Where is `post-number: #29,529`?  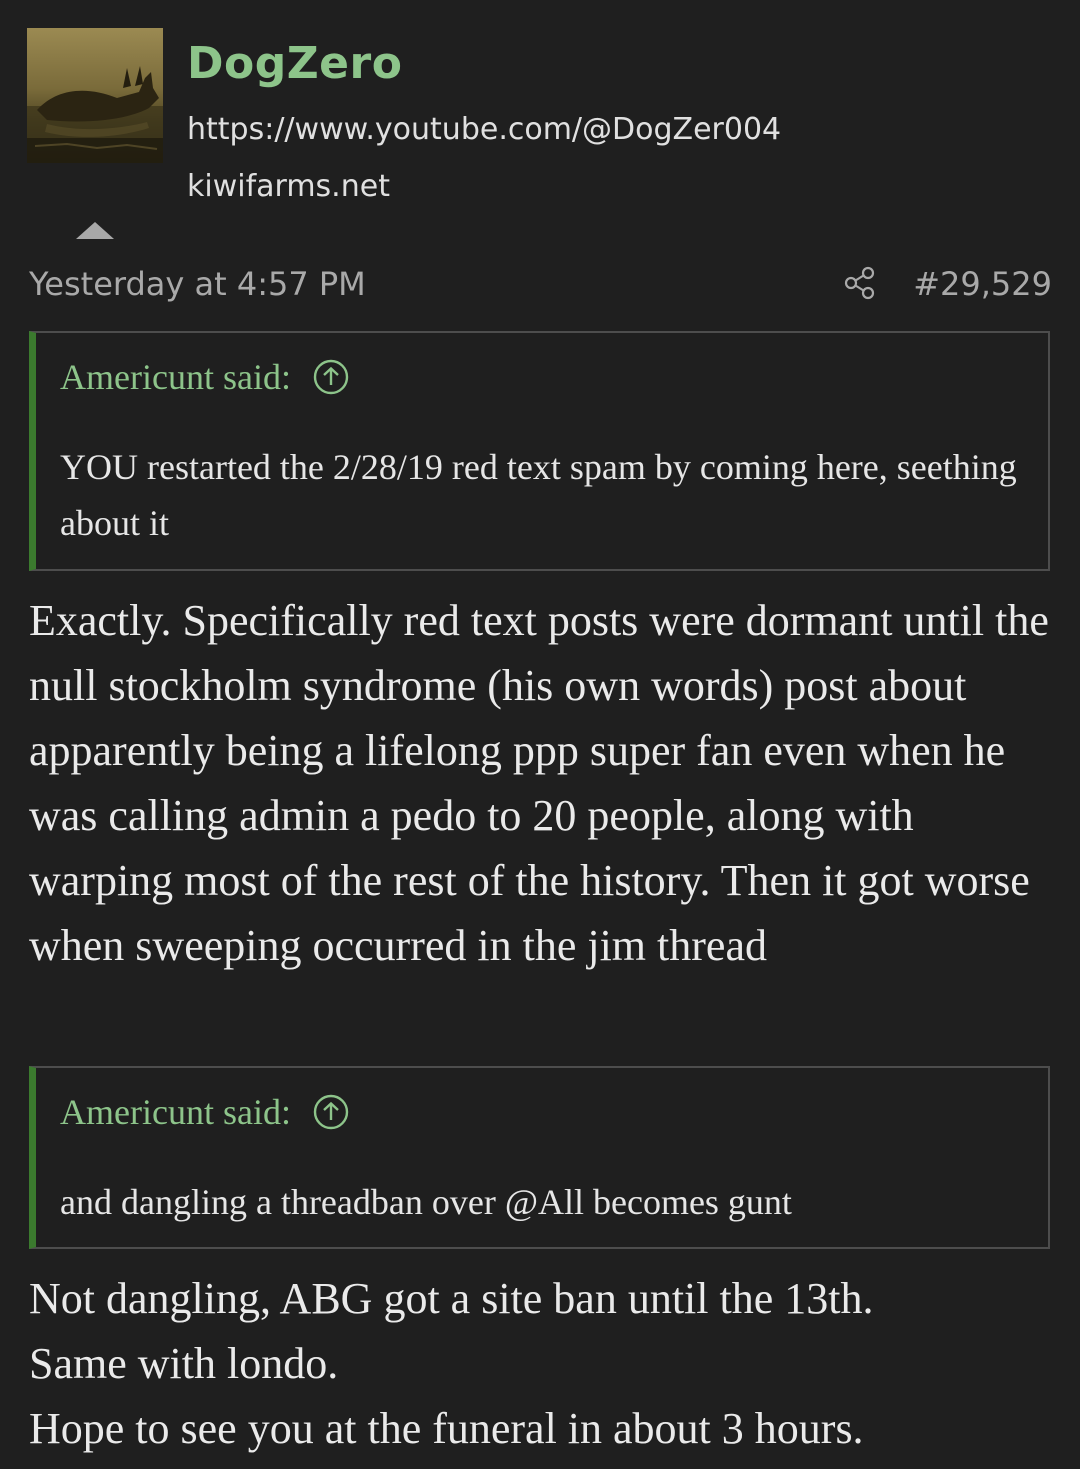
post-number: #29,529 is located at coordinates (982, 284).